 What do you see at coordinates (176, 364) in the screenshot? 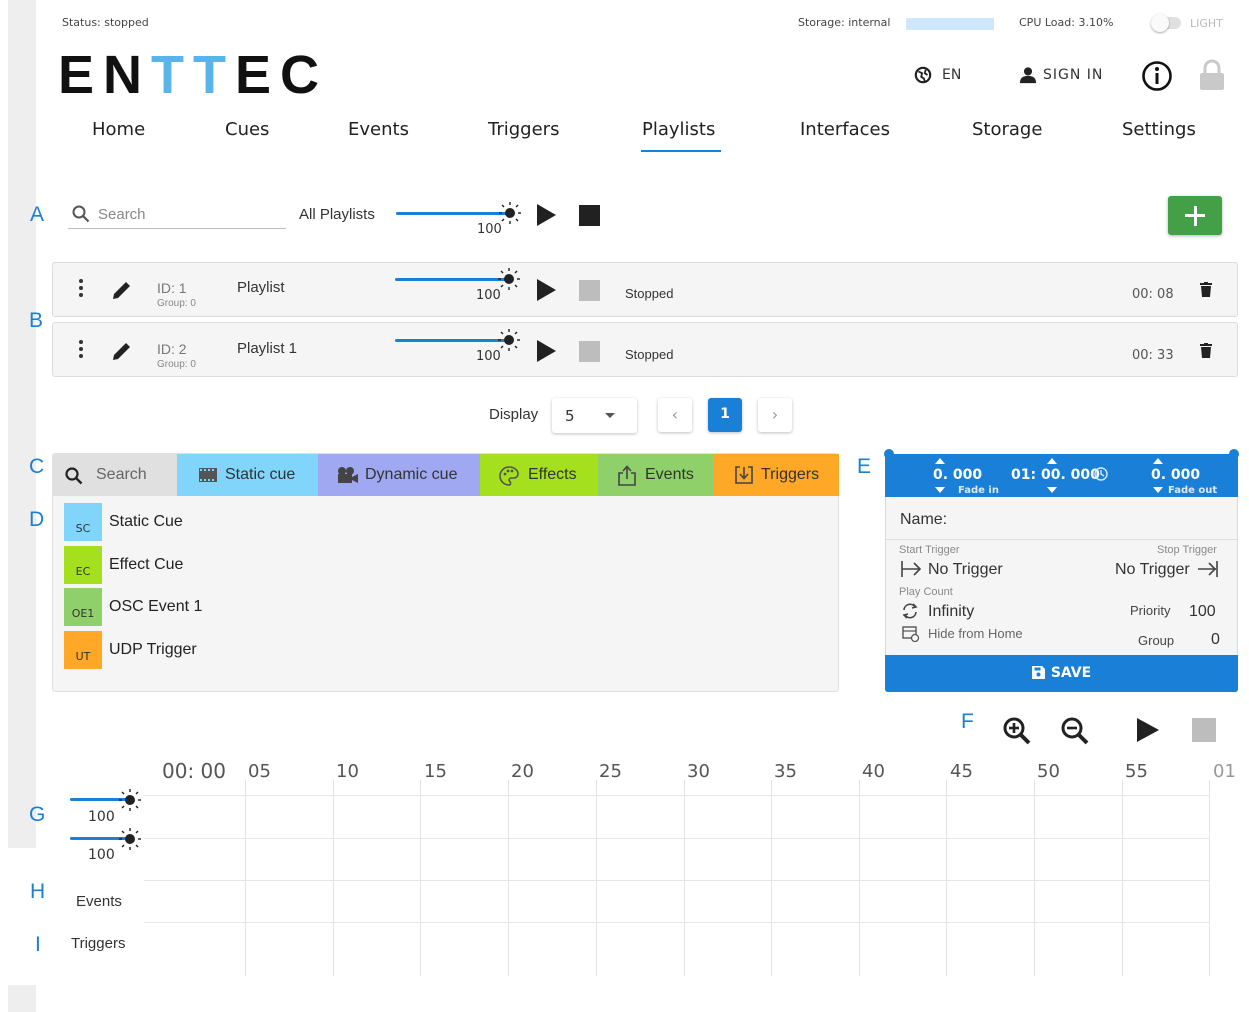
I see `playlist-group: Group: 0` at bounding box center [176, 364].